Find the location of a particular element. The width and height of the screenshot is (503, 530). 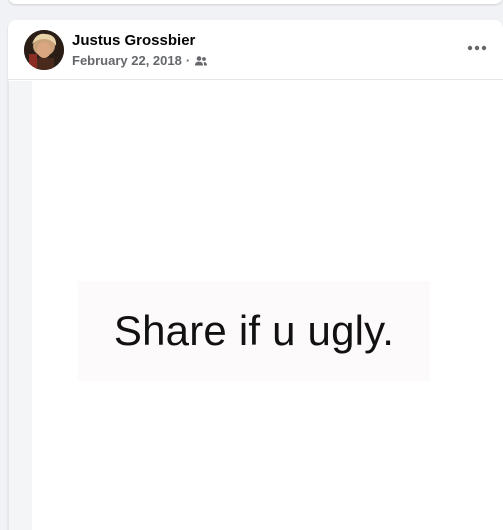

more-options-icon is located at coordinates (477, 48).